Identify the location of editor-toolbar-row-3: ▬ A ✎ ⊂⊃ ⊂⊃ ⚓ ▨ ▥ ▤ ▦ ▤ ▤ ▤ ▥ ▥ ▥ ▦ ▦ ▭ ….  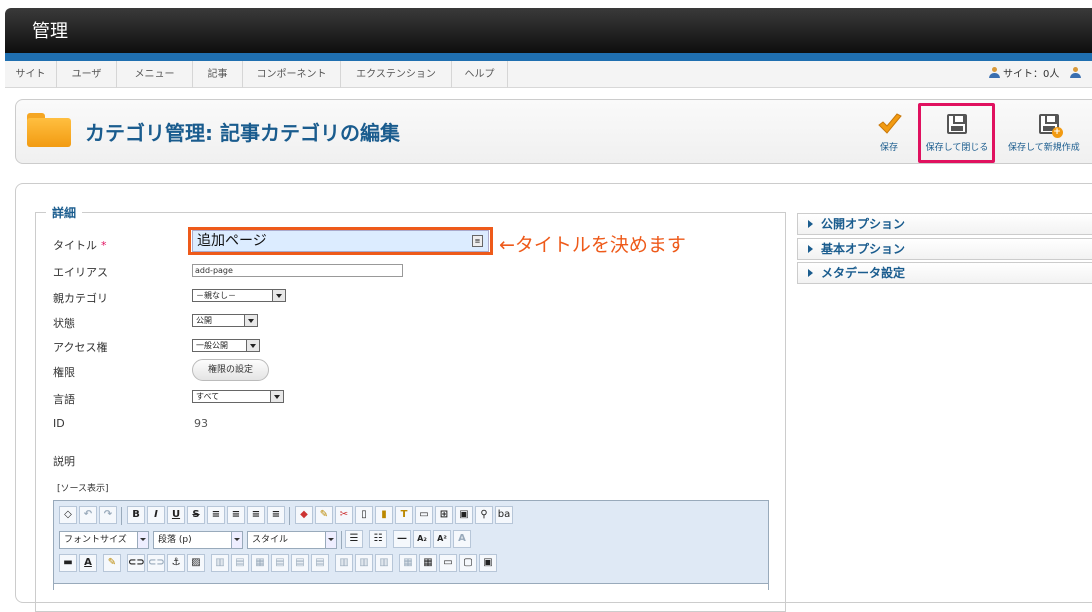
(412, 563).